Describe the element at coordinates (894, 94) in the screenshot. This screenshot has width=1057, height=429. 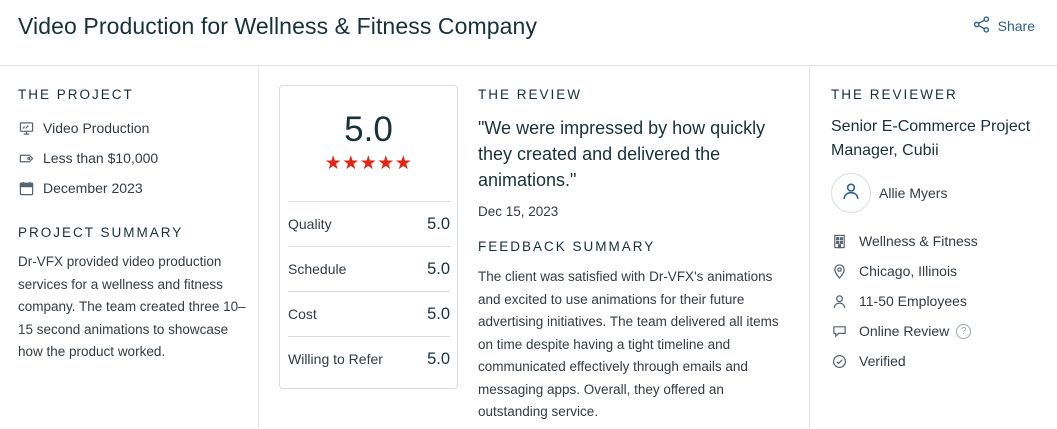
I see `reviewer-section-label: THE REVIEWER` at that location.